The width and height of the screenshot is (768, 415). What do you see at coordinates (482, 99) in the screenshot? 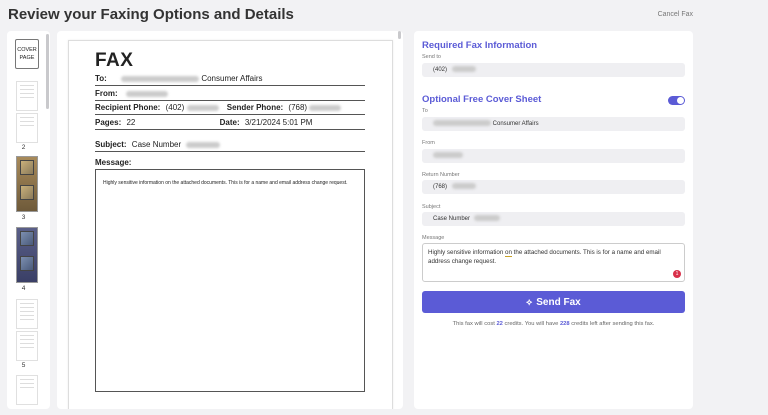
I see `cover-sheet-title: Optional Free Cover Sheet` at bounding box center [482, 99].